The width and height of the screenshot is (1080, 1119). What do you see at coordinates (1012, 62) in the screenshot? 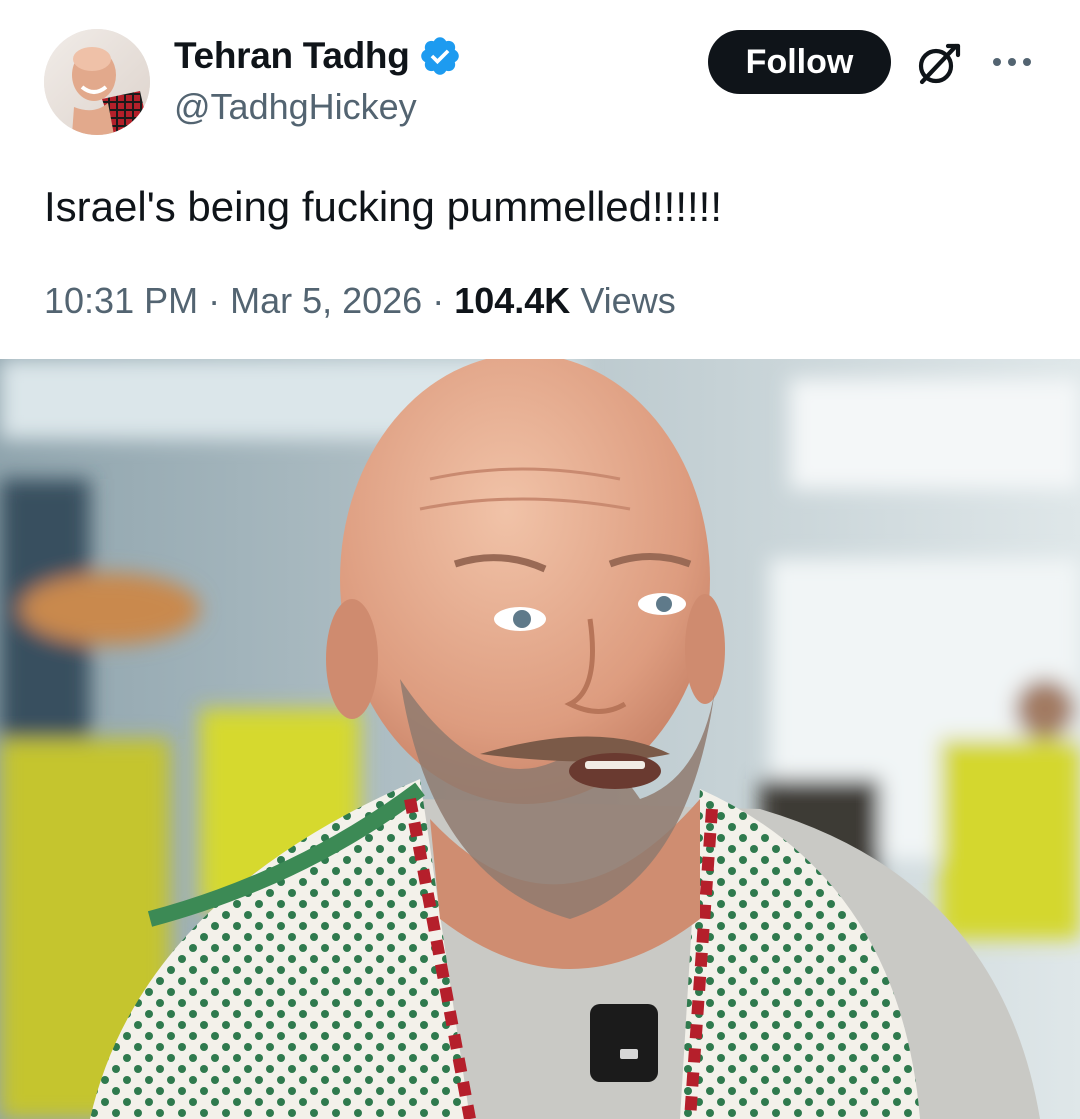
I see `more-options-icon` at bounding box center [1012, 62].